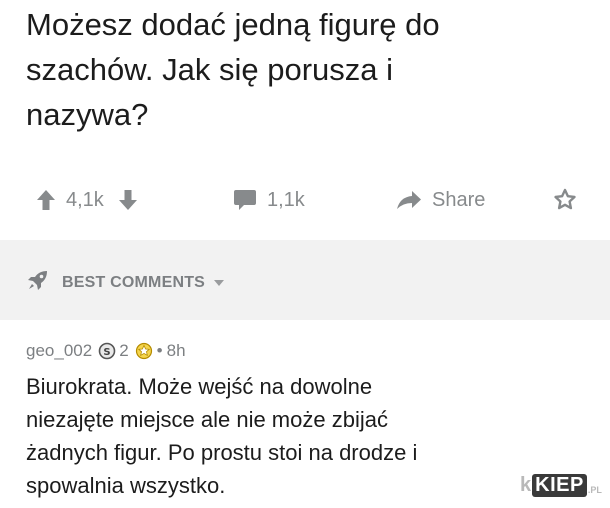 The width and height of the screenshot is (610, 508). What do you see at coordinates (126, 485) in the screenshot?
I see `comment-line: spowalnia wszystko.` at bounding box center [126, 485].